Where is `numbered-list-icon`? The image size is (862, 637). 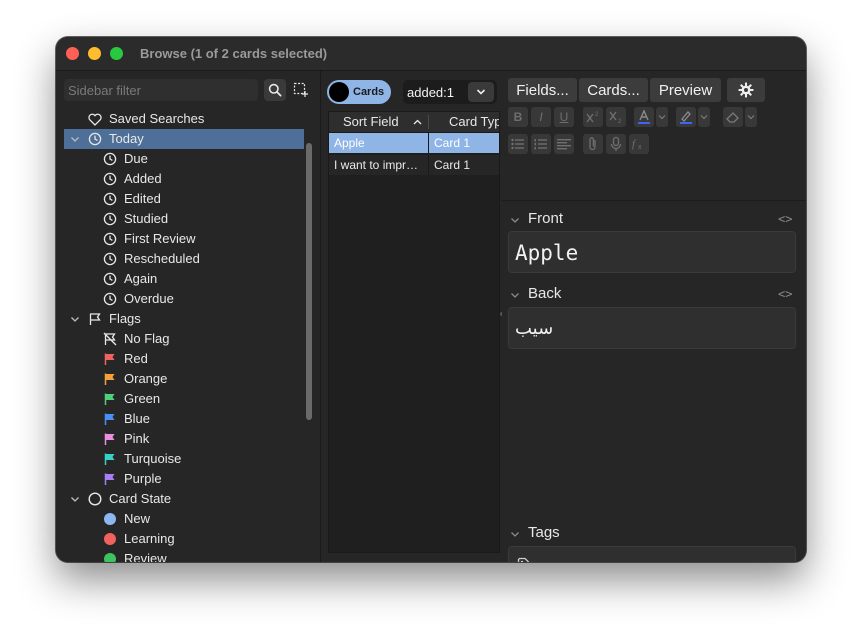 numbered-list-icon is located at coordinates (540, 144).